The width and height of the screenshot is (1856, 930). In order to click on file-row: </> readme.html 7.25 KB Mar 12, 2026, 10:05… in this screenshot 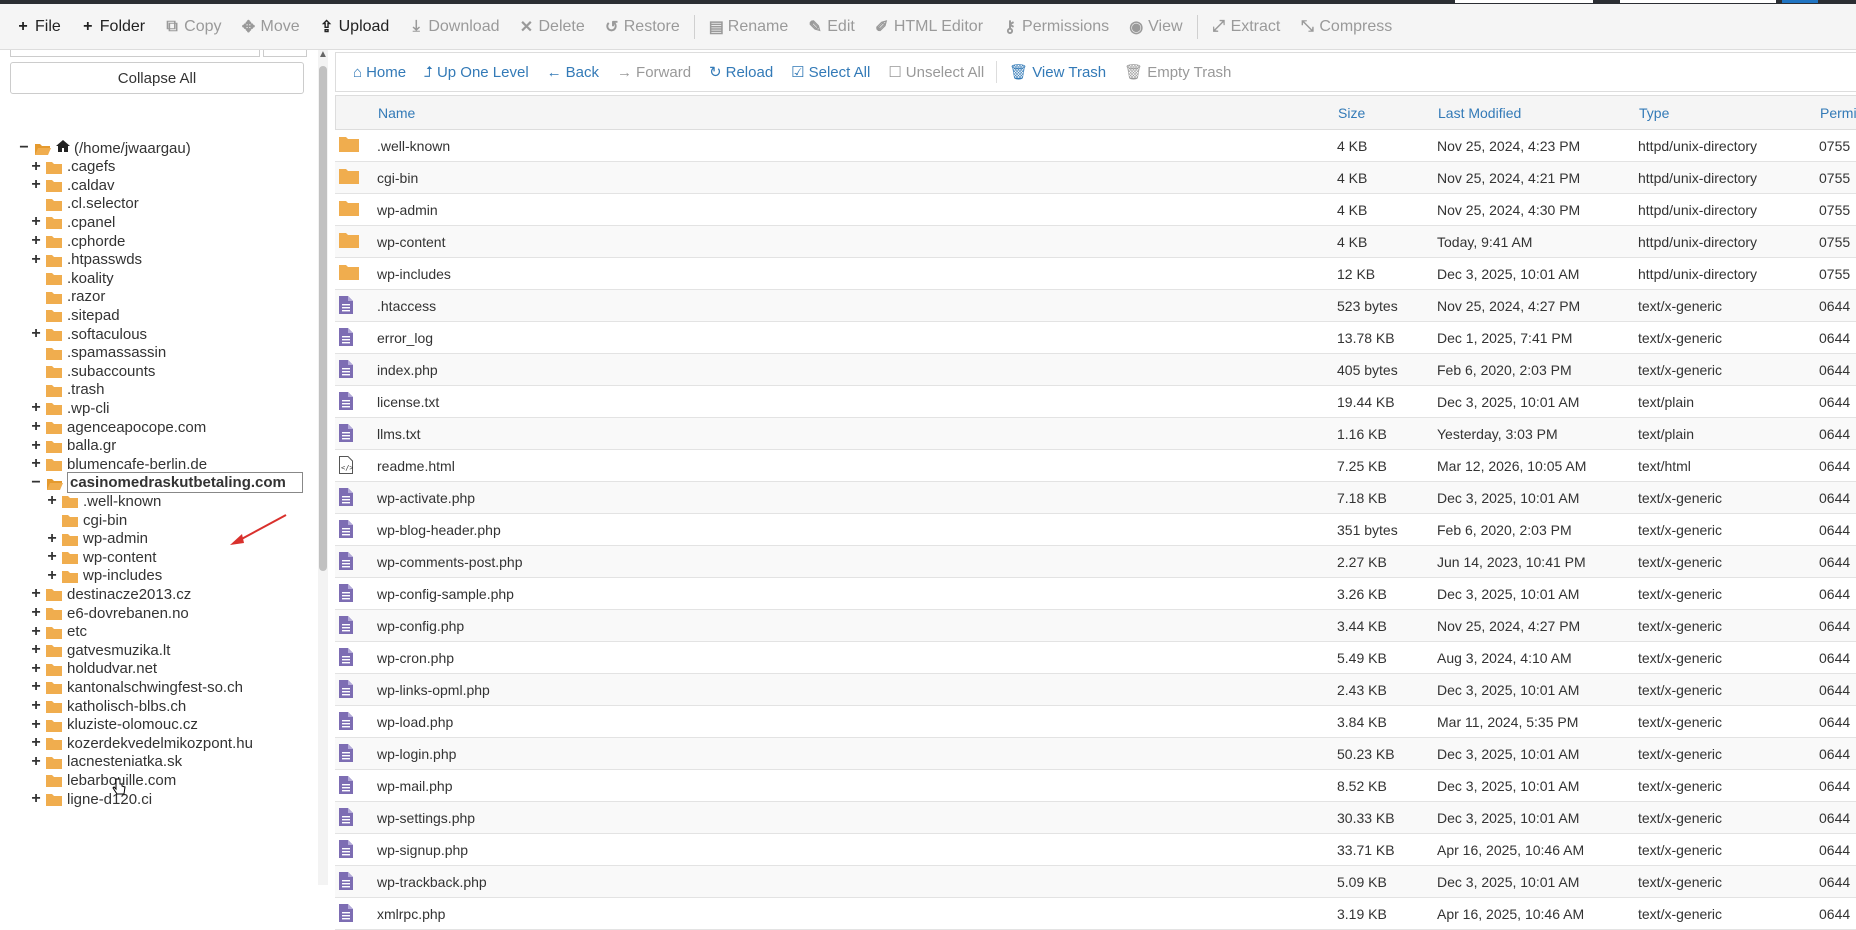, I will do `click(1095, 466)`.